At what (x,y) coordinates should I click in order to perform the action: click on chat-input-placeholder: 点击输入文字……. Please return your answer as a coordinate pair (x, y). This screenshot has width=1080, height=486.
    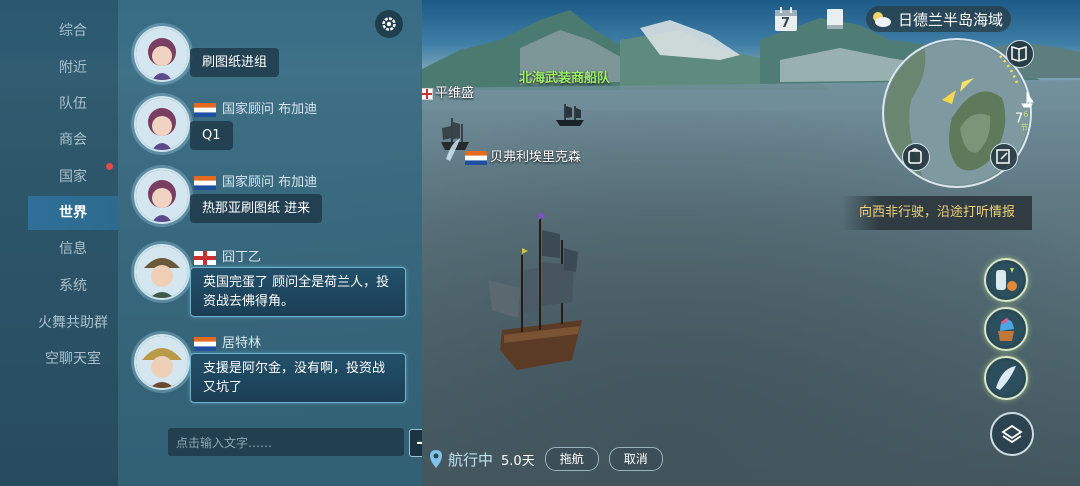
    Looking at the image, I should click on (224, 443).